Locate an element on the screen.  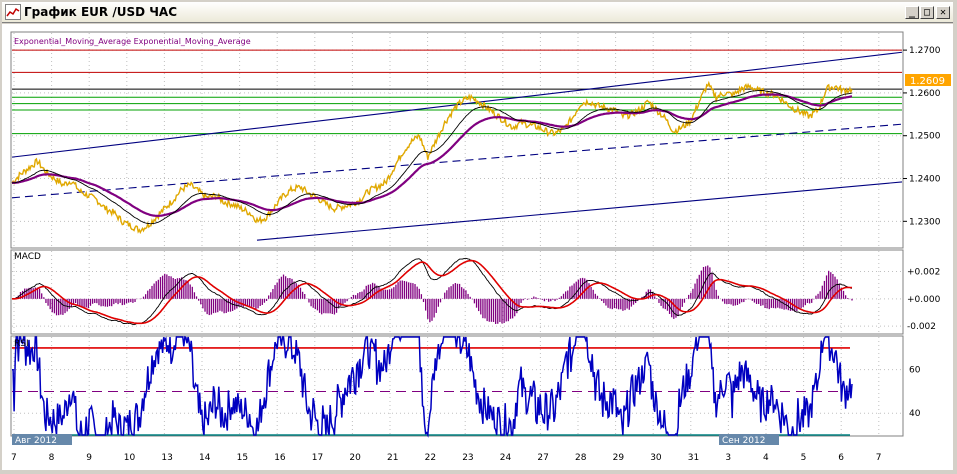
price-y-tick-label: 1.2500 is located at coordinates (925, 137).